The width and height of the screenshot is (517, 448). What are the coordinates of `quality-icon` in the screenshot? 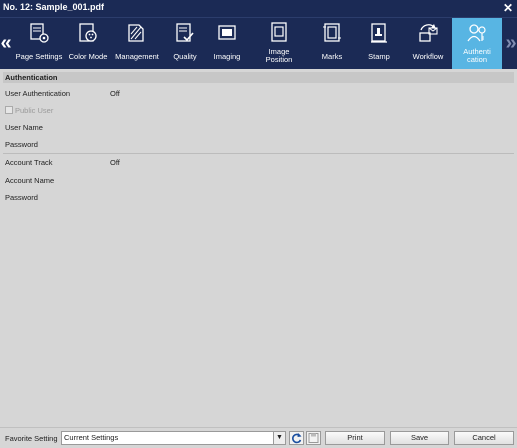 It's located at (185, 32).